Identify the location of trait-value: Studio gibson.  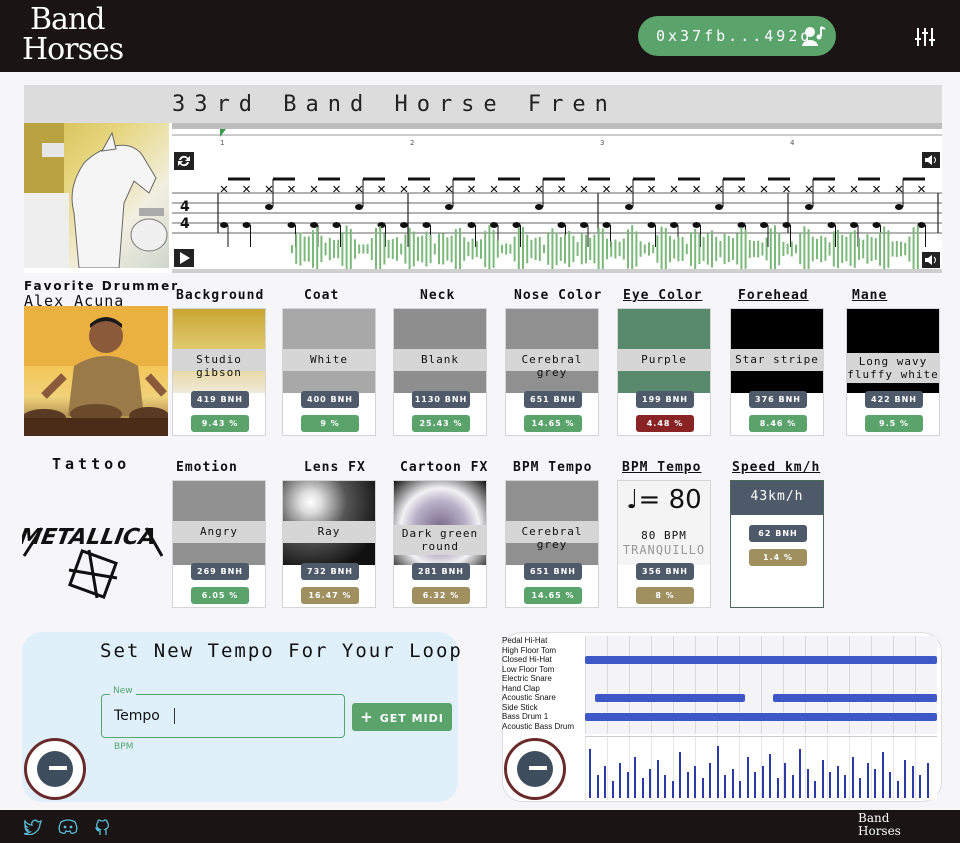
(219, 366).